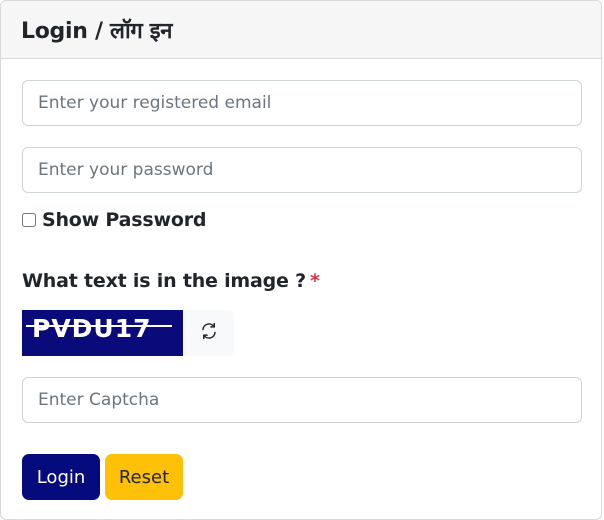  I want to click on captcha-label-text: What text is in the image ?, so click(164, 281).